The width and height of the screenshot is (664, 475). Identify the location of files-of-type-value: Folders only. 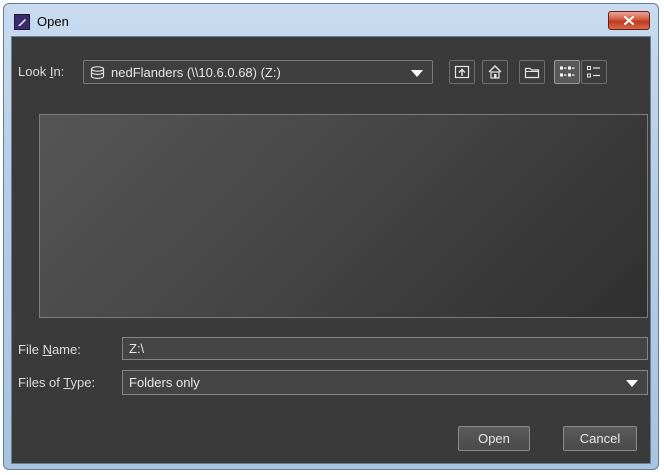
(164, 382).